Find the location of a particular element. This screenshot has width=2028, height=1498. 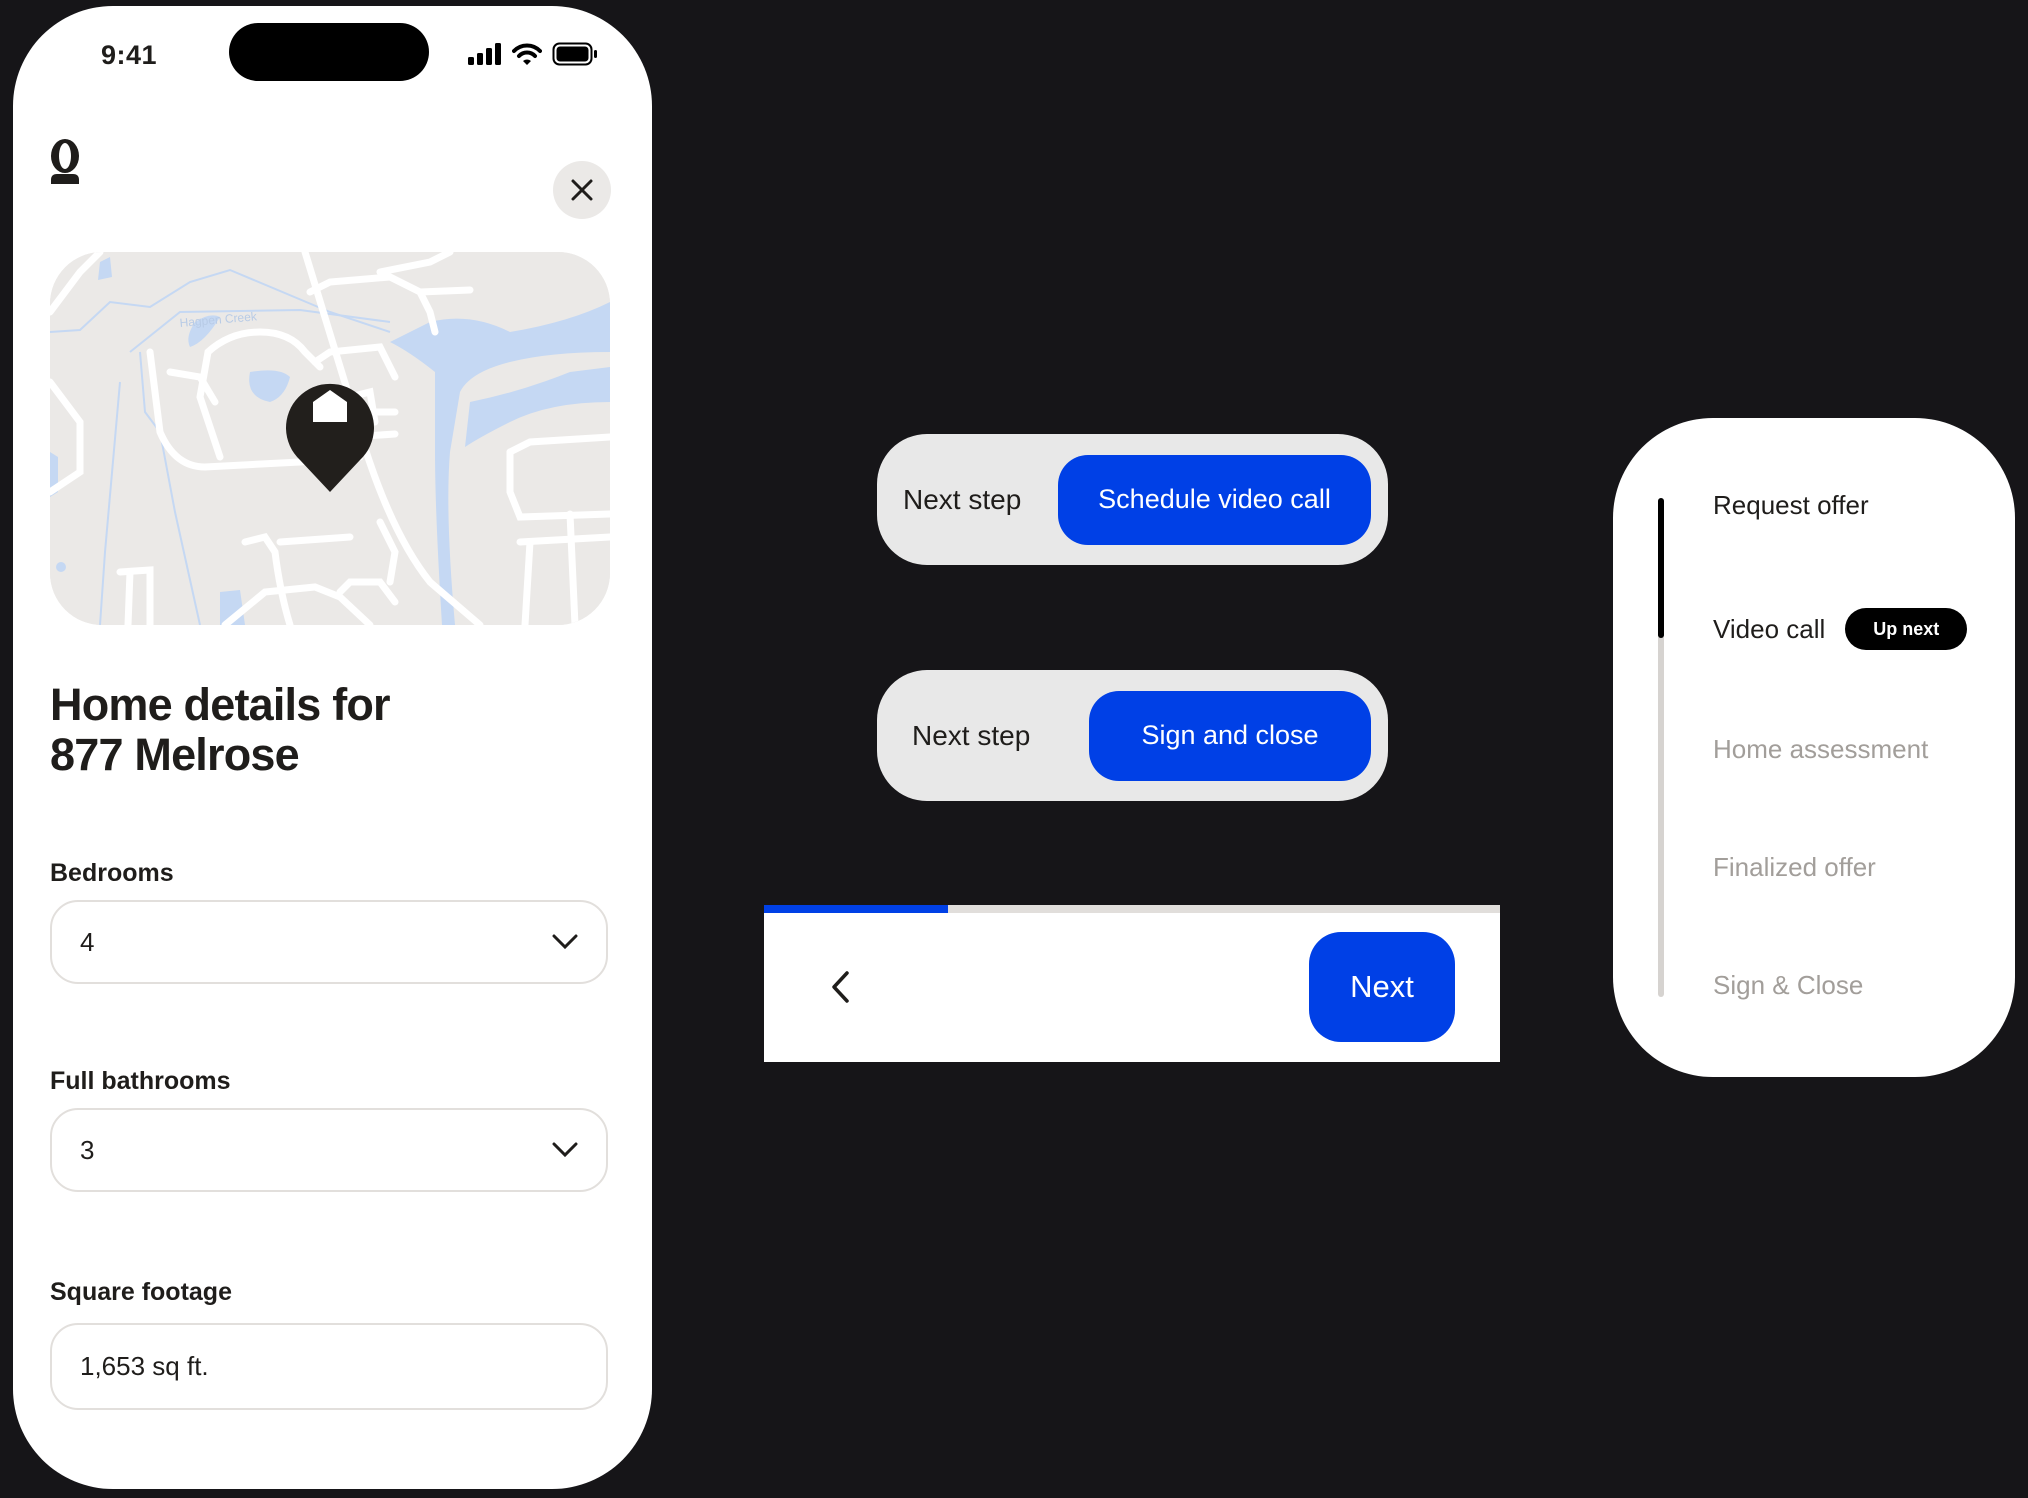

bathrooms-label: Full bathrooms is located at coordinates (140, 1081).